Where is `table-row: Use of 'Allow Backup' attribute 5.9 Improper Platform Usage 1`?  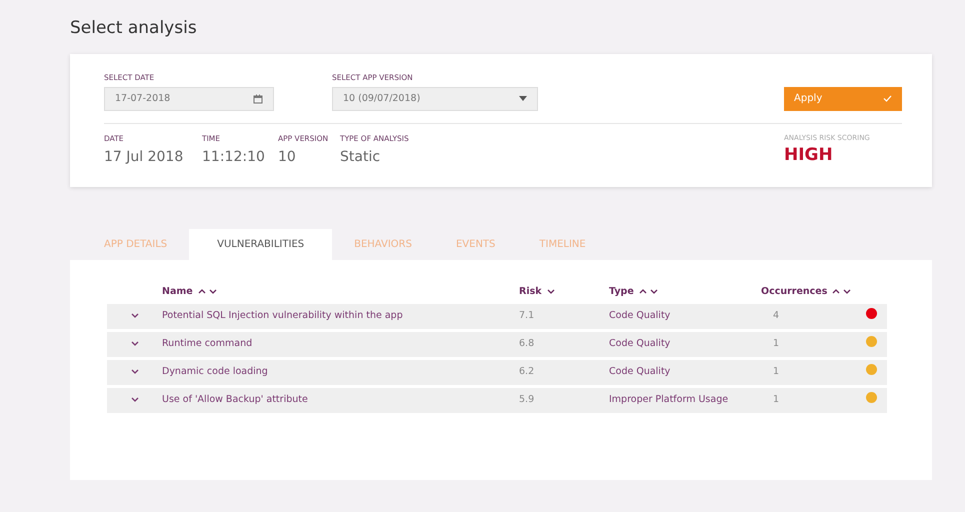
table-row: Use of 'Allow Backup' attribute 5.9 Improper Platform Usage 1 is located at coordinates (497, 400).